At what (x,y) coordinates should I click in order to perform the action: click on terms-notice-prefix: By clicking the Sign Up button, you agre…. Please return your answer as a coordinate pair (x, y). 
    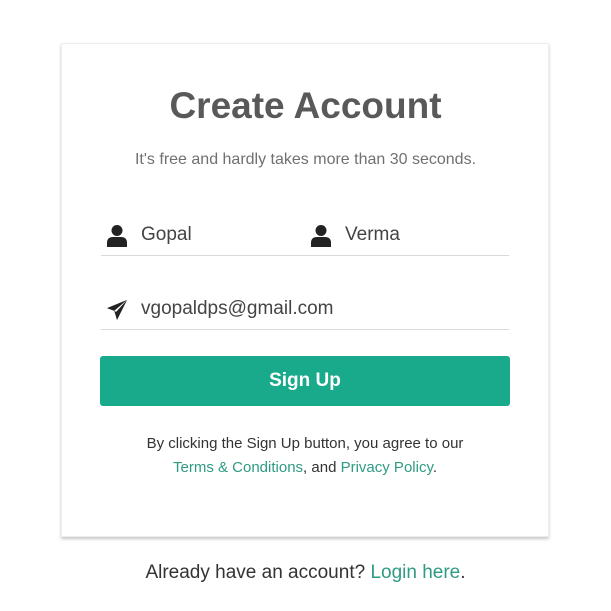
    Looking at the image, I should click on (305, 443).